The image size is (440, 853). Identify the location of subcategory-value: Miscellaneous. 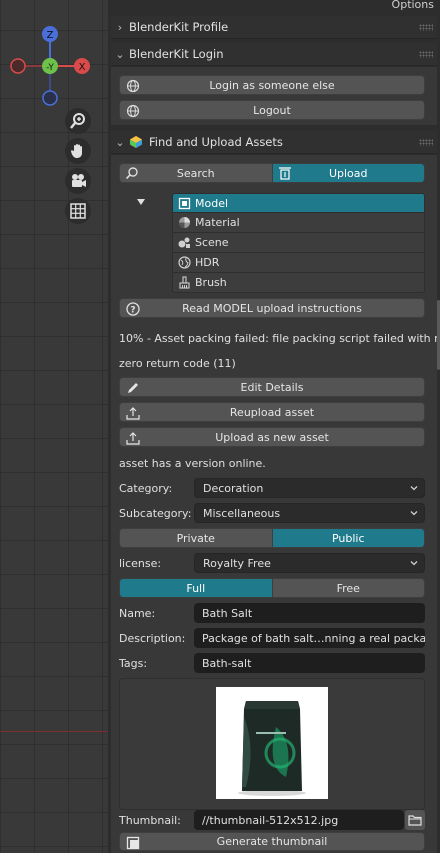
(242, 513).